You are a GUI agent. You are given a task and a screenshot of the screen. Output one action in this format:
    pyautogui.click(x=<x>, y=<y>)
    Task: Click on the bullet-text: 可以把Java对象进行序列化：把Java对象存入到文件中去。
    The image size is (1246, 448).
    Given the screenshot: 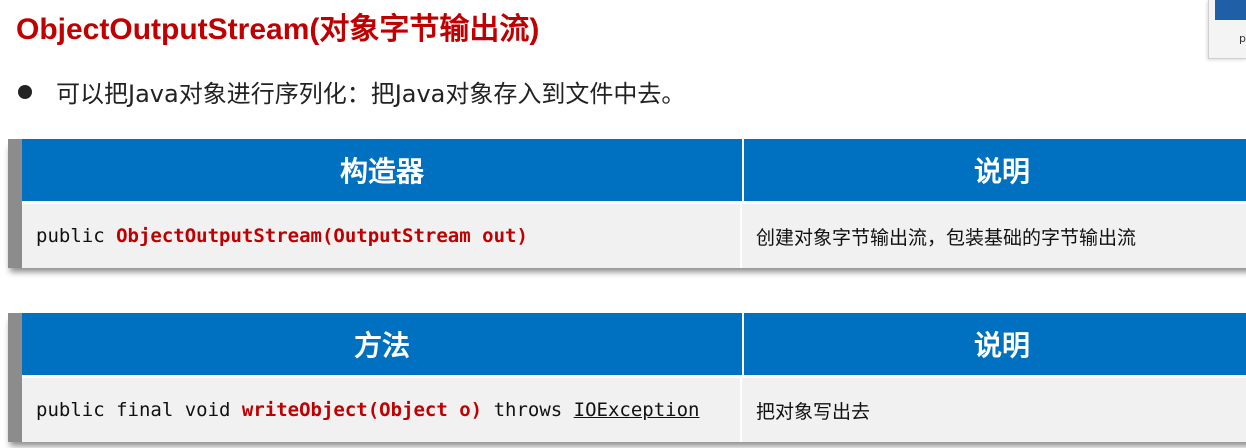 What is the action you would take?
    pyautogui.click(x=371, y=94)
    